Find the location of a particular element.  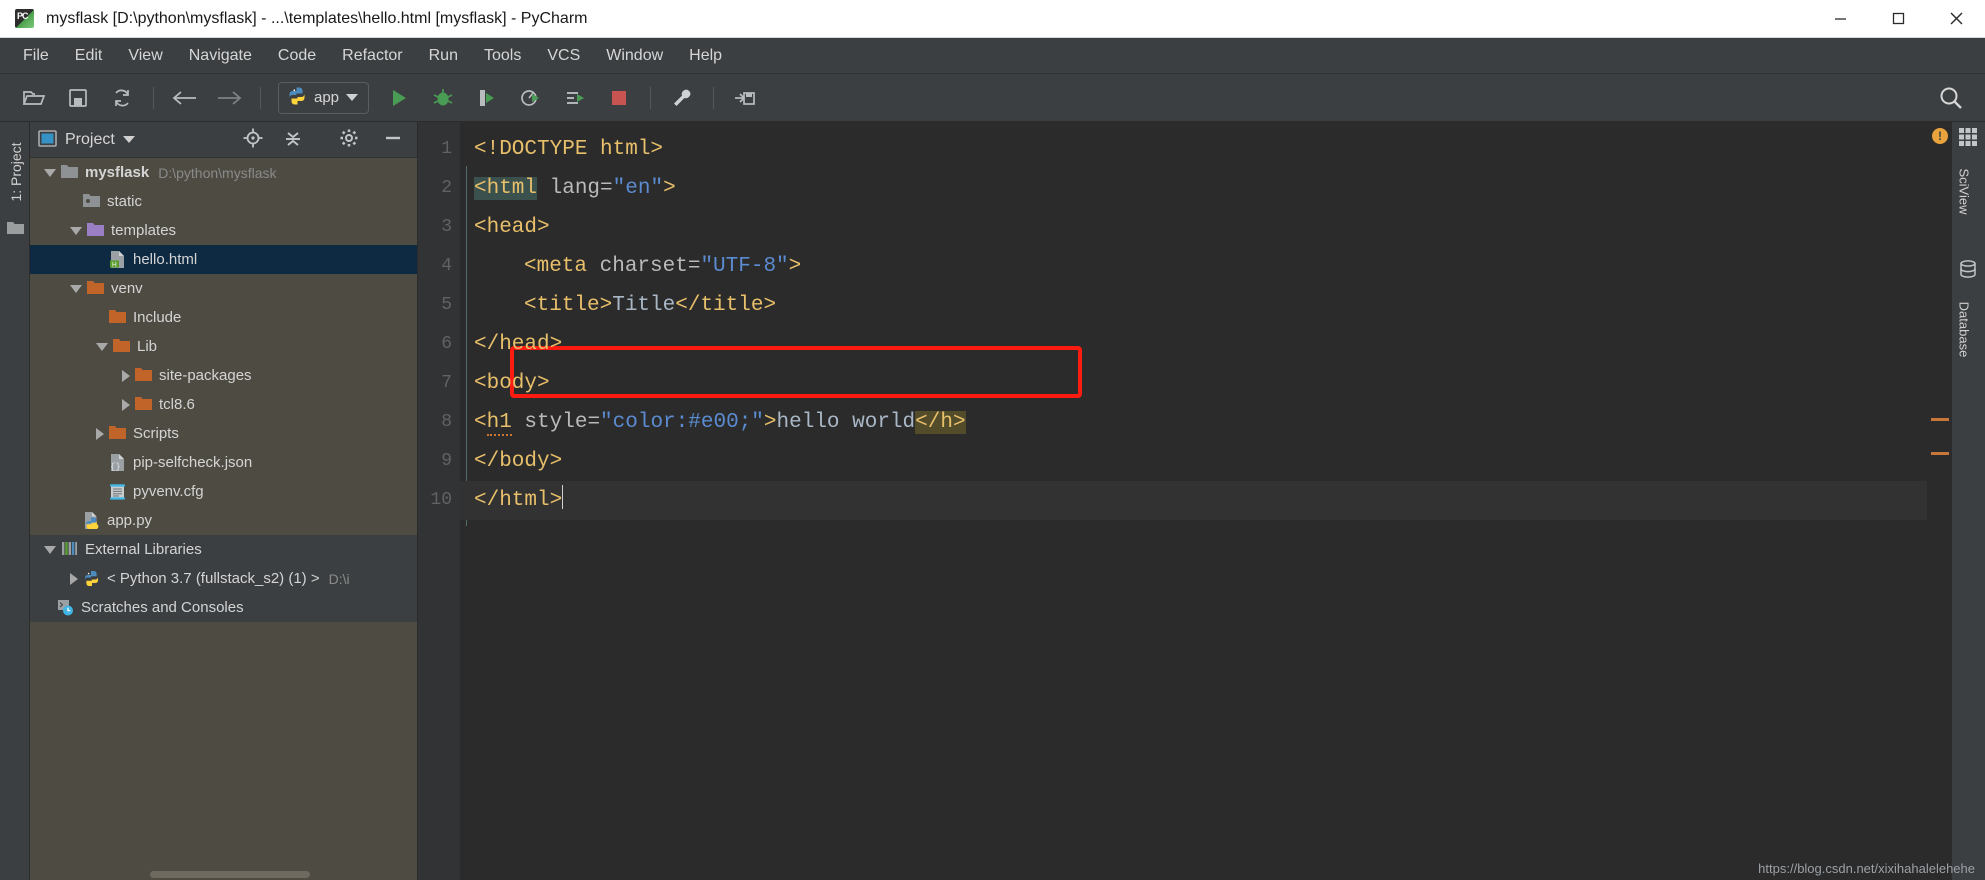

tree-row-static: static is located at coordinates (223, 201).